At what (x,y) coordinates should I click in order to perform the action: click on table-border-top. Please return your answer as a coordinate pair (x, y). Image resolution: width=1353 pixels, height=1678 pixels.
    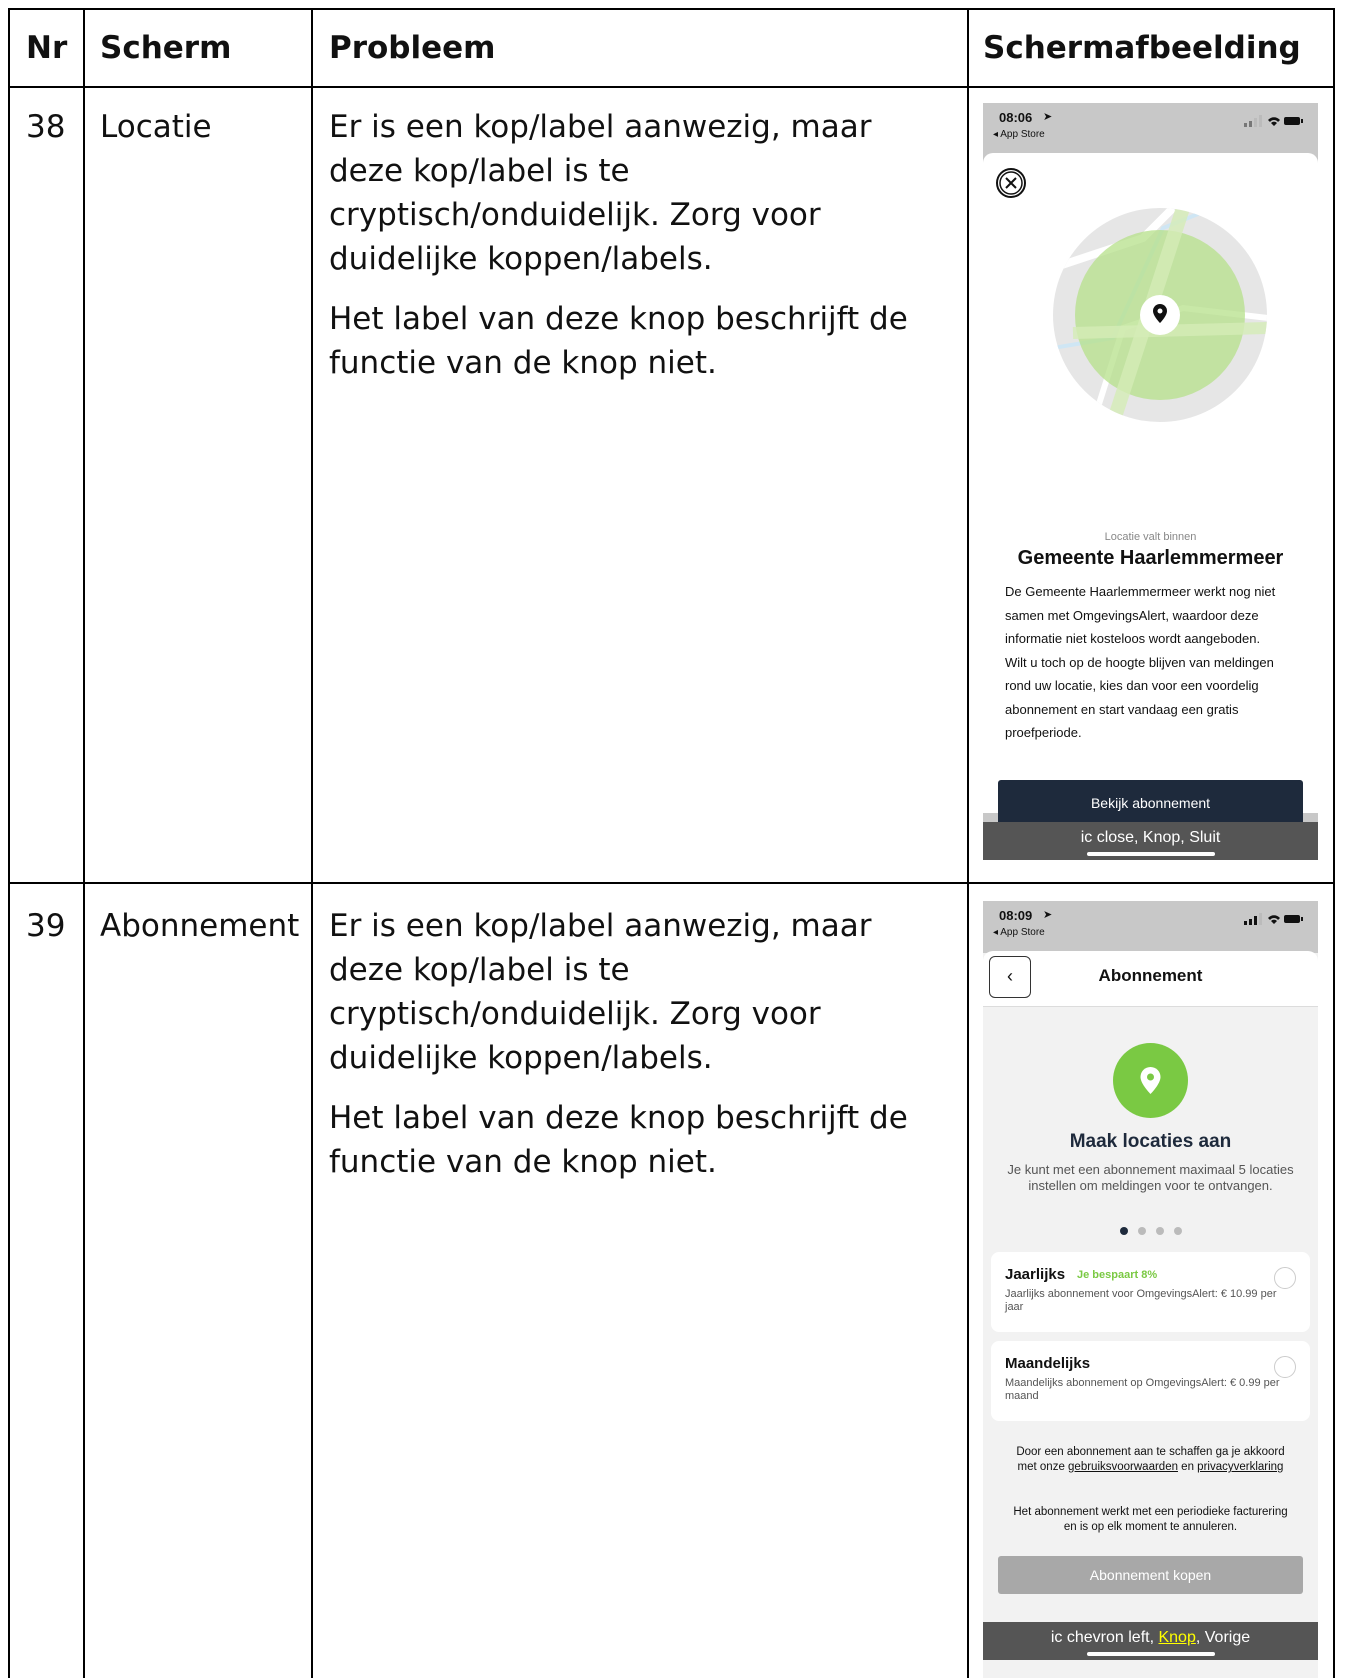
    Looking at the image, I should click on (671, 9).